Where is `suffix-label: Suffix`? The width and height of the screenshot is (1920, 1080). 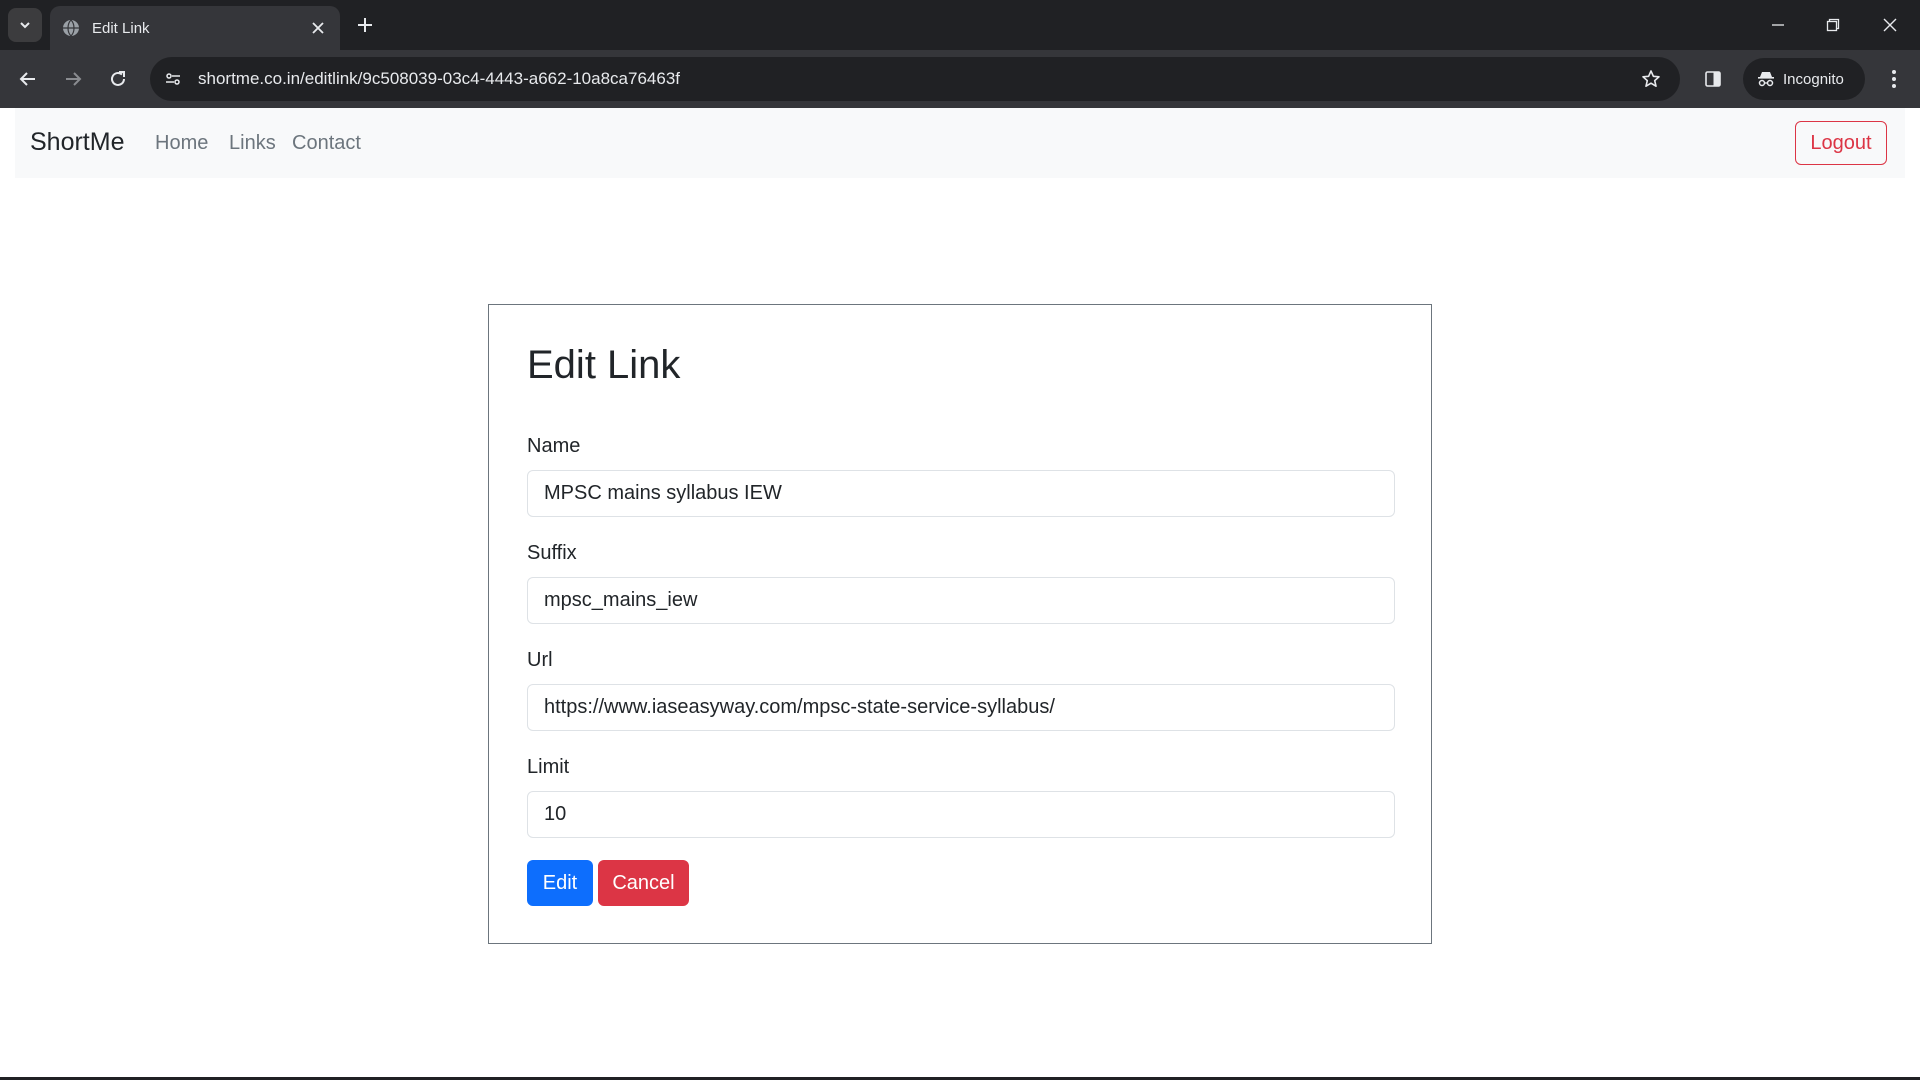 suffix-label: Suffix is located at coordinates (552, 553).